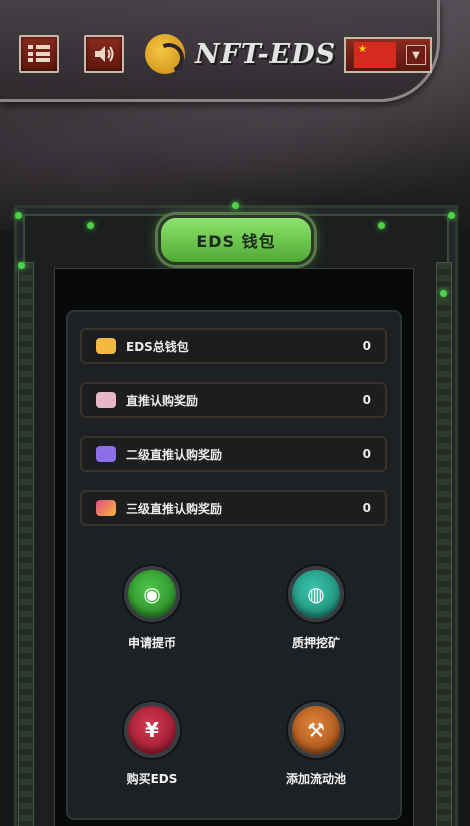 This screenshot has height=826, width=470. What do you see at coordinates (162, 400) in the screenshot?
I see `row-label: 直推认购奖励` at bounding box center [162, 400].